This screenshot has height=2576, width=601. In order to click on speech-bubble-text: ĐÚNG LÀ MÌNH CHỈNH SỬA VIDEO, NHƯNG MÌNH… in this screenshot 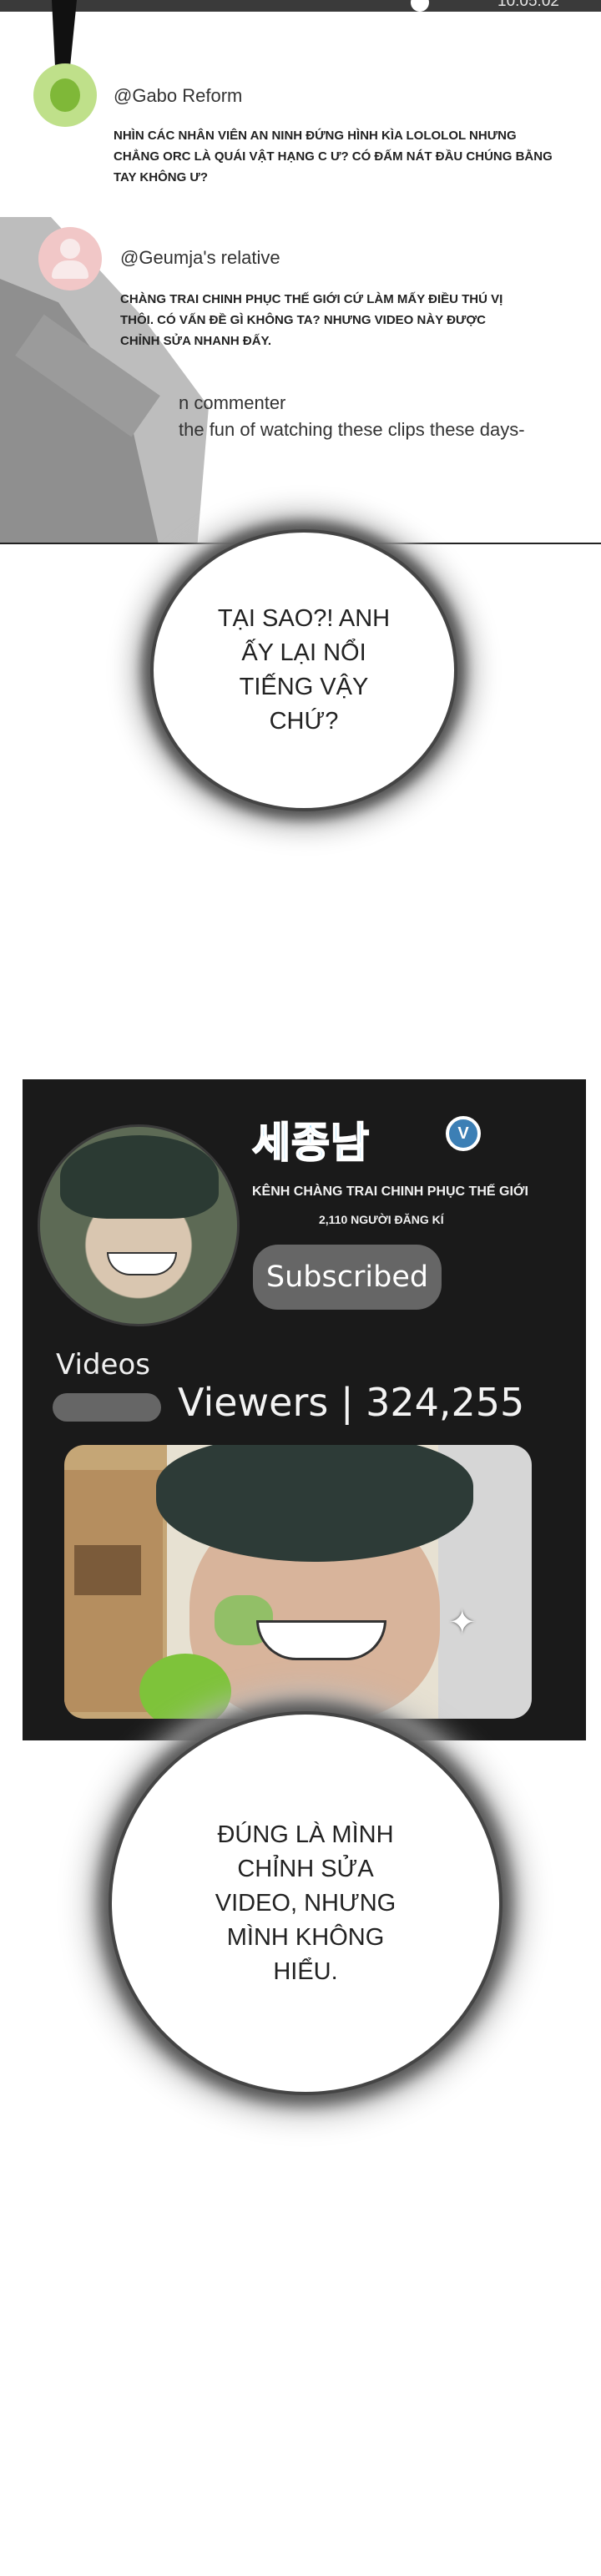, I will do `click(305, 1903)`.